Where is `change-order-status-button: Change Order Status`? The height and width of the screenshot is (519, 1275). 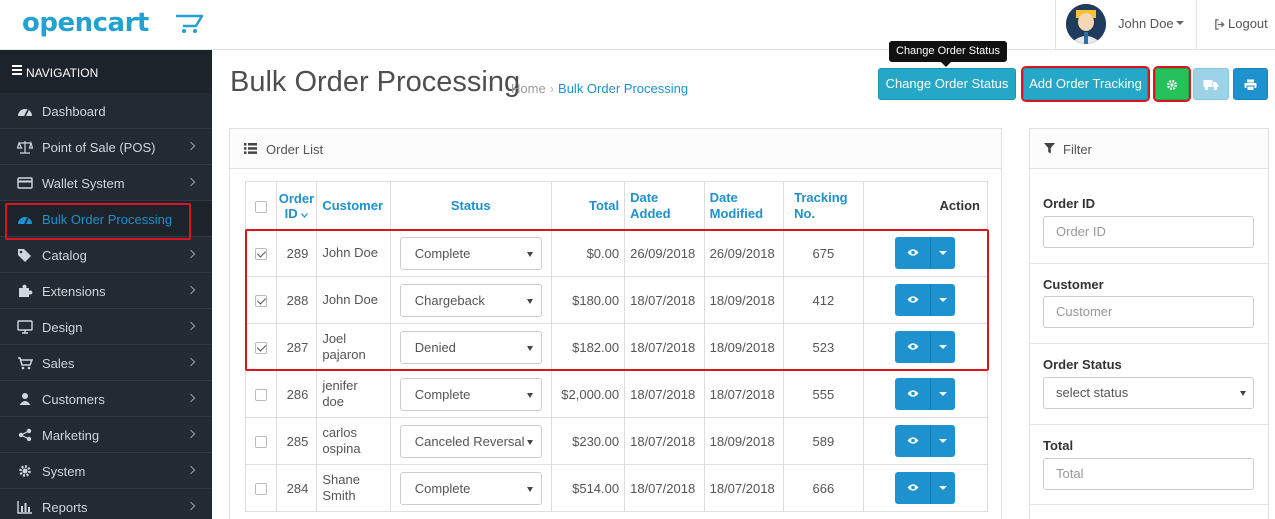
change-order-status-button: Change Order Status is located at coordinates (947, 84).